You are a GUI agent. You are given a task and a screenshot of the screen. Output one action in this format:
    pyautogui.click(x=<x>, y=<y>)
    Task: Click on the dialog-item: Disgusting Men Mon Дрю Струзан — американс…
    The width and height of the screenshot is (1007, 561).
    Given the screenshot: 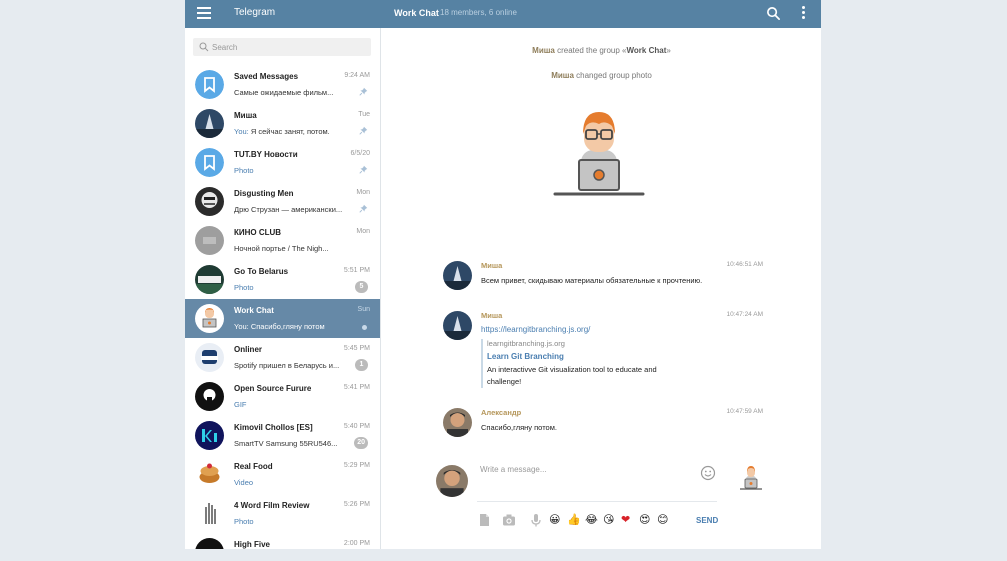 What is the action you would take?
    pyautogui.click(x=282, y=201)
    